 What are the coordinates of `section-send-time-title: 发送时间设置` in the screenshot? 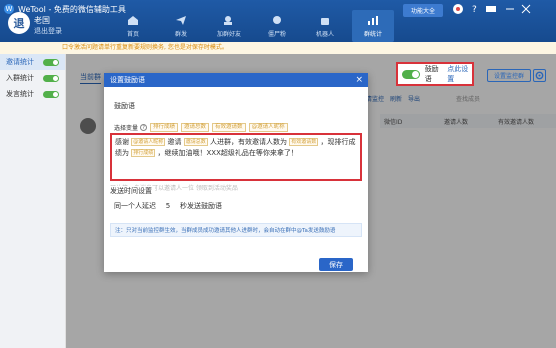 It's located at (132, 191).